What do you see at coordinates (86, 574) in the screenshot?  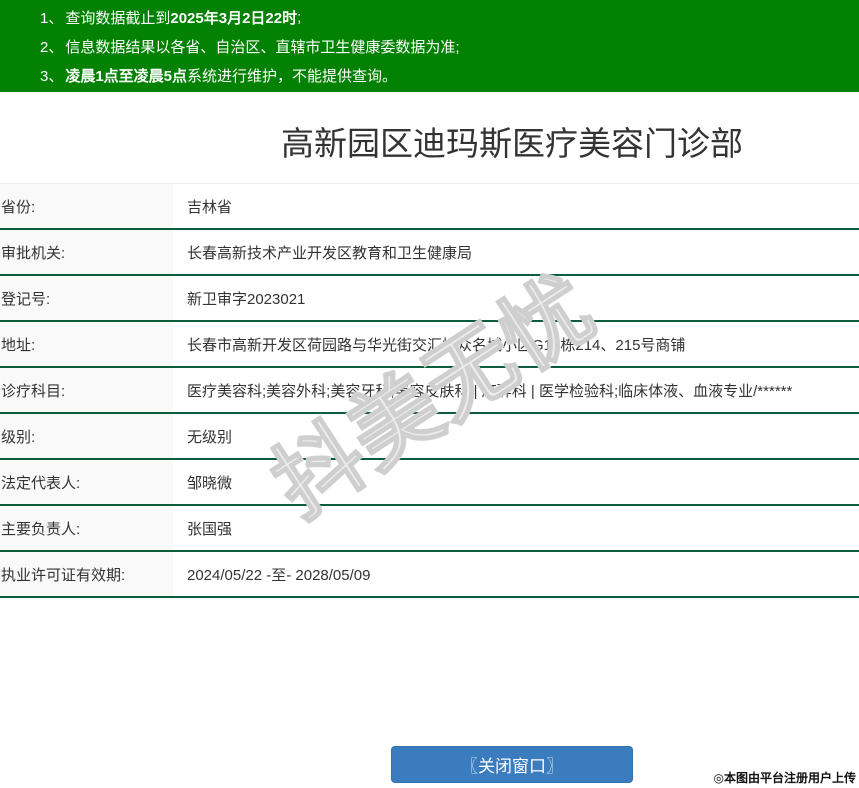 I see `row-label: 执业许可证有效期:` at bounding box center [86, 574].